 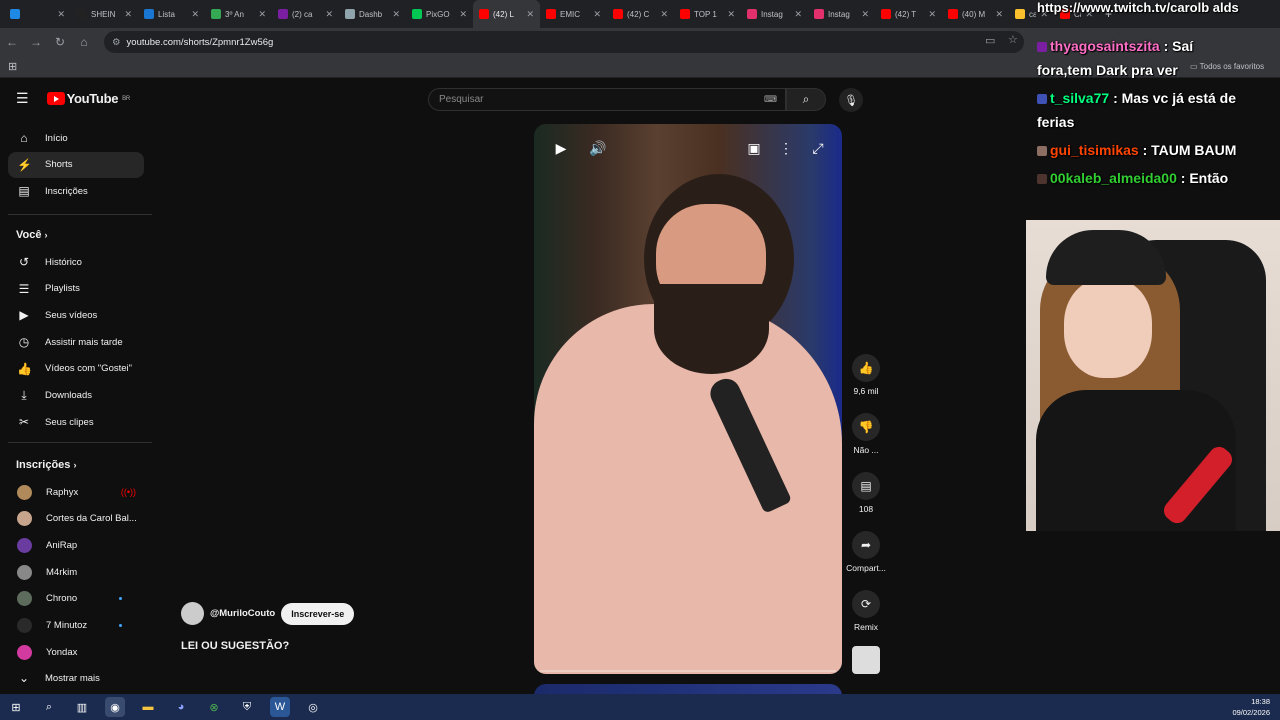 I want to click on sidebar-item-hist-rico: ↺ Histórico, so click(x=76, y=262).